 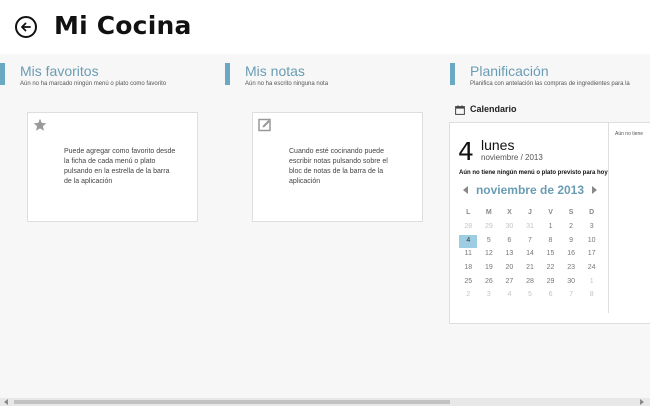 I want to click on weekday-label: L, so click(x=468, y=212).